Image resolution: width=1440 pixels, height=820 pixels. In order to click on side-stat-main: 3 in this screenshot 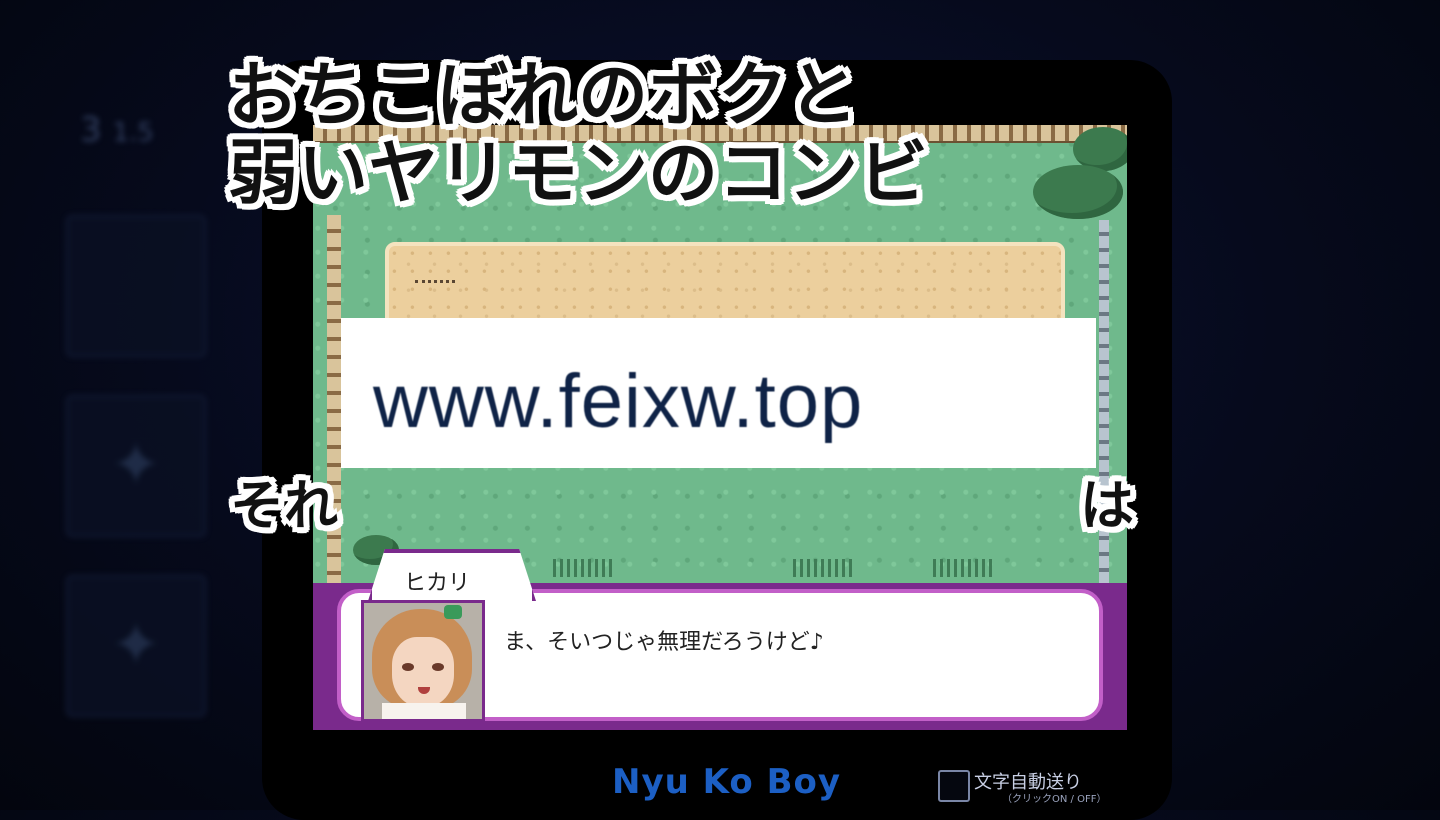, I will do `click(91, 130)`.